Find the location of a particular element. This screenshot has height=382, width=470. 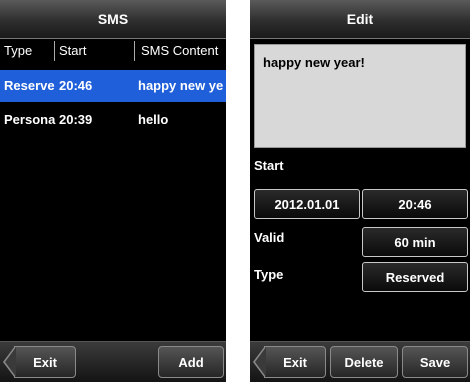

sms-row-start: 20:46 is located at coordinates (76, 85).